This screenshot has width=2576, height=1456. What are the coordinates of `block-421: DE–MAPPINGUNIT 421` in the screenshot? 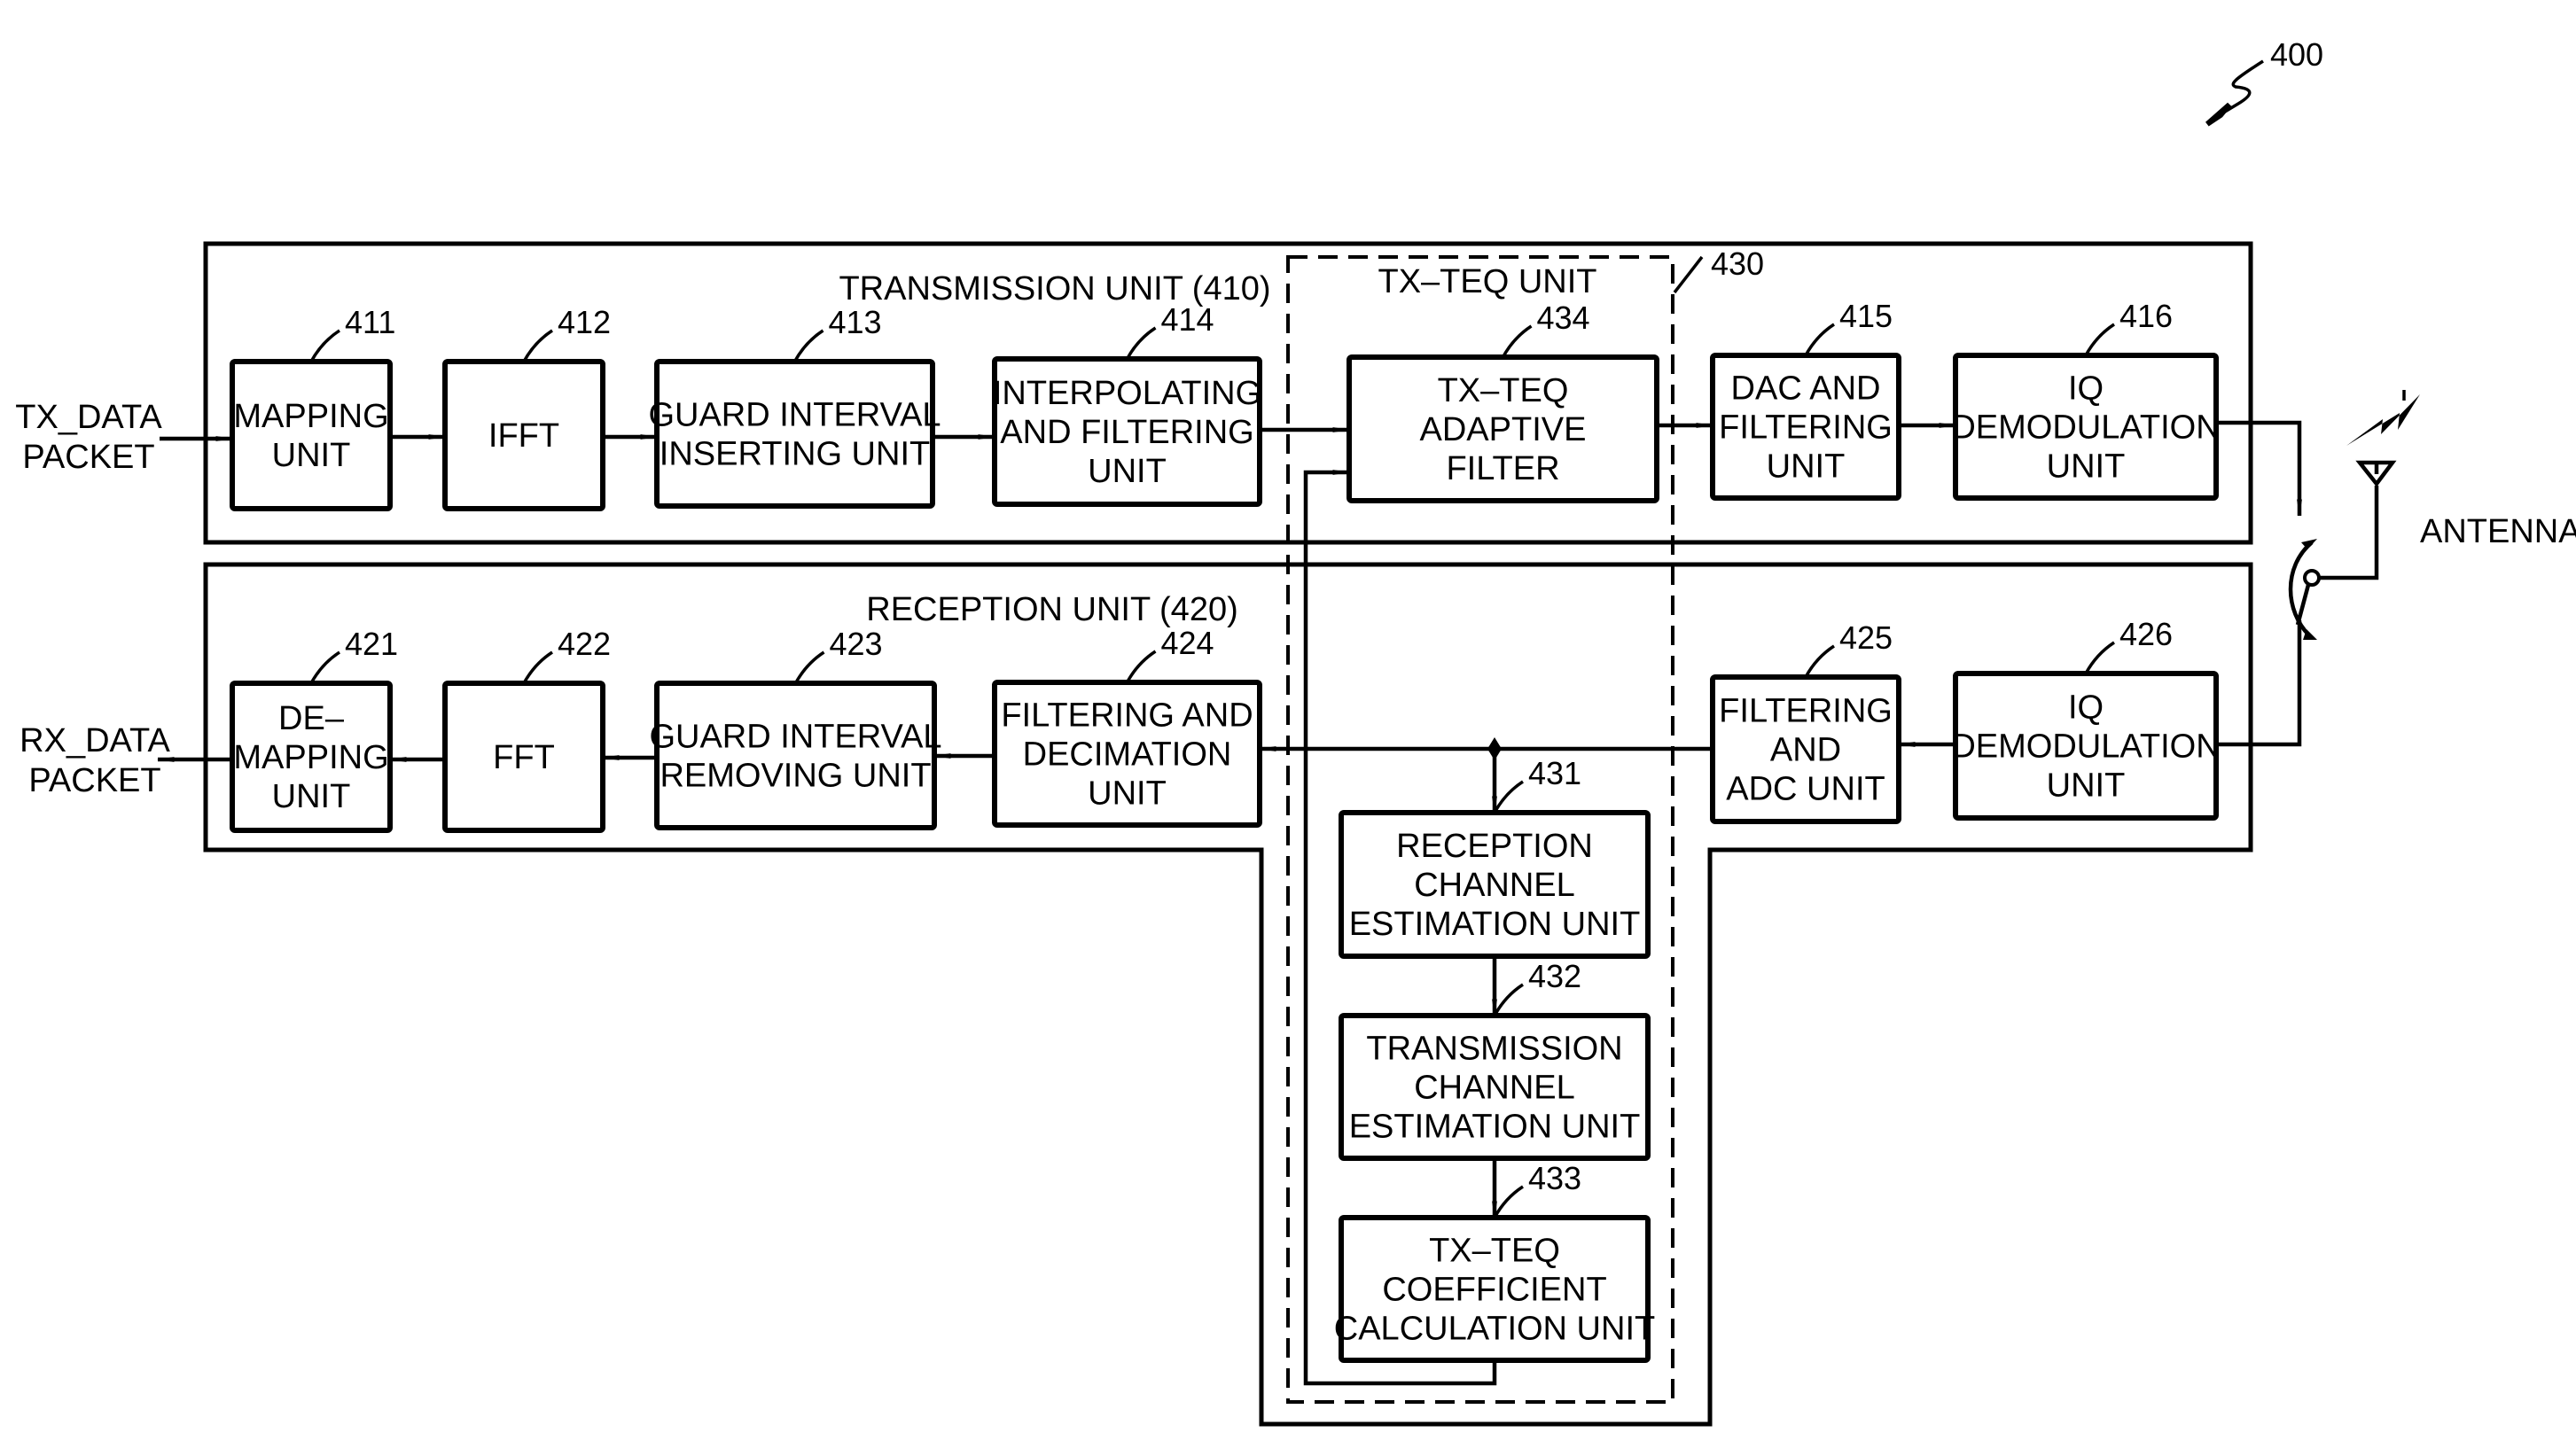 It's located at (314, 729).